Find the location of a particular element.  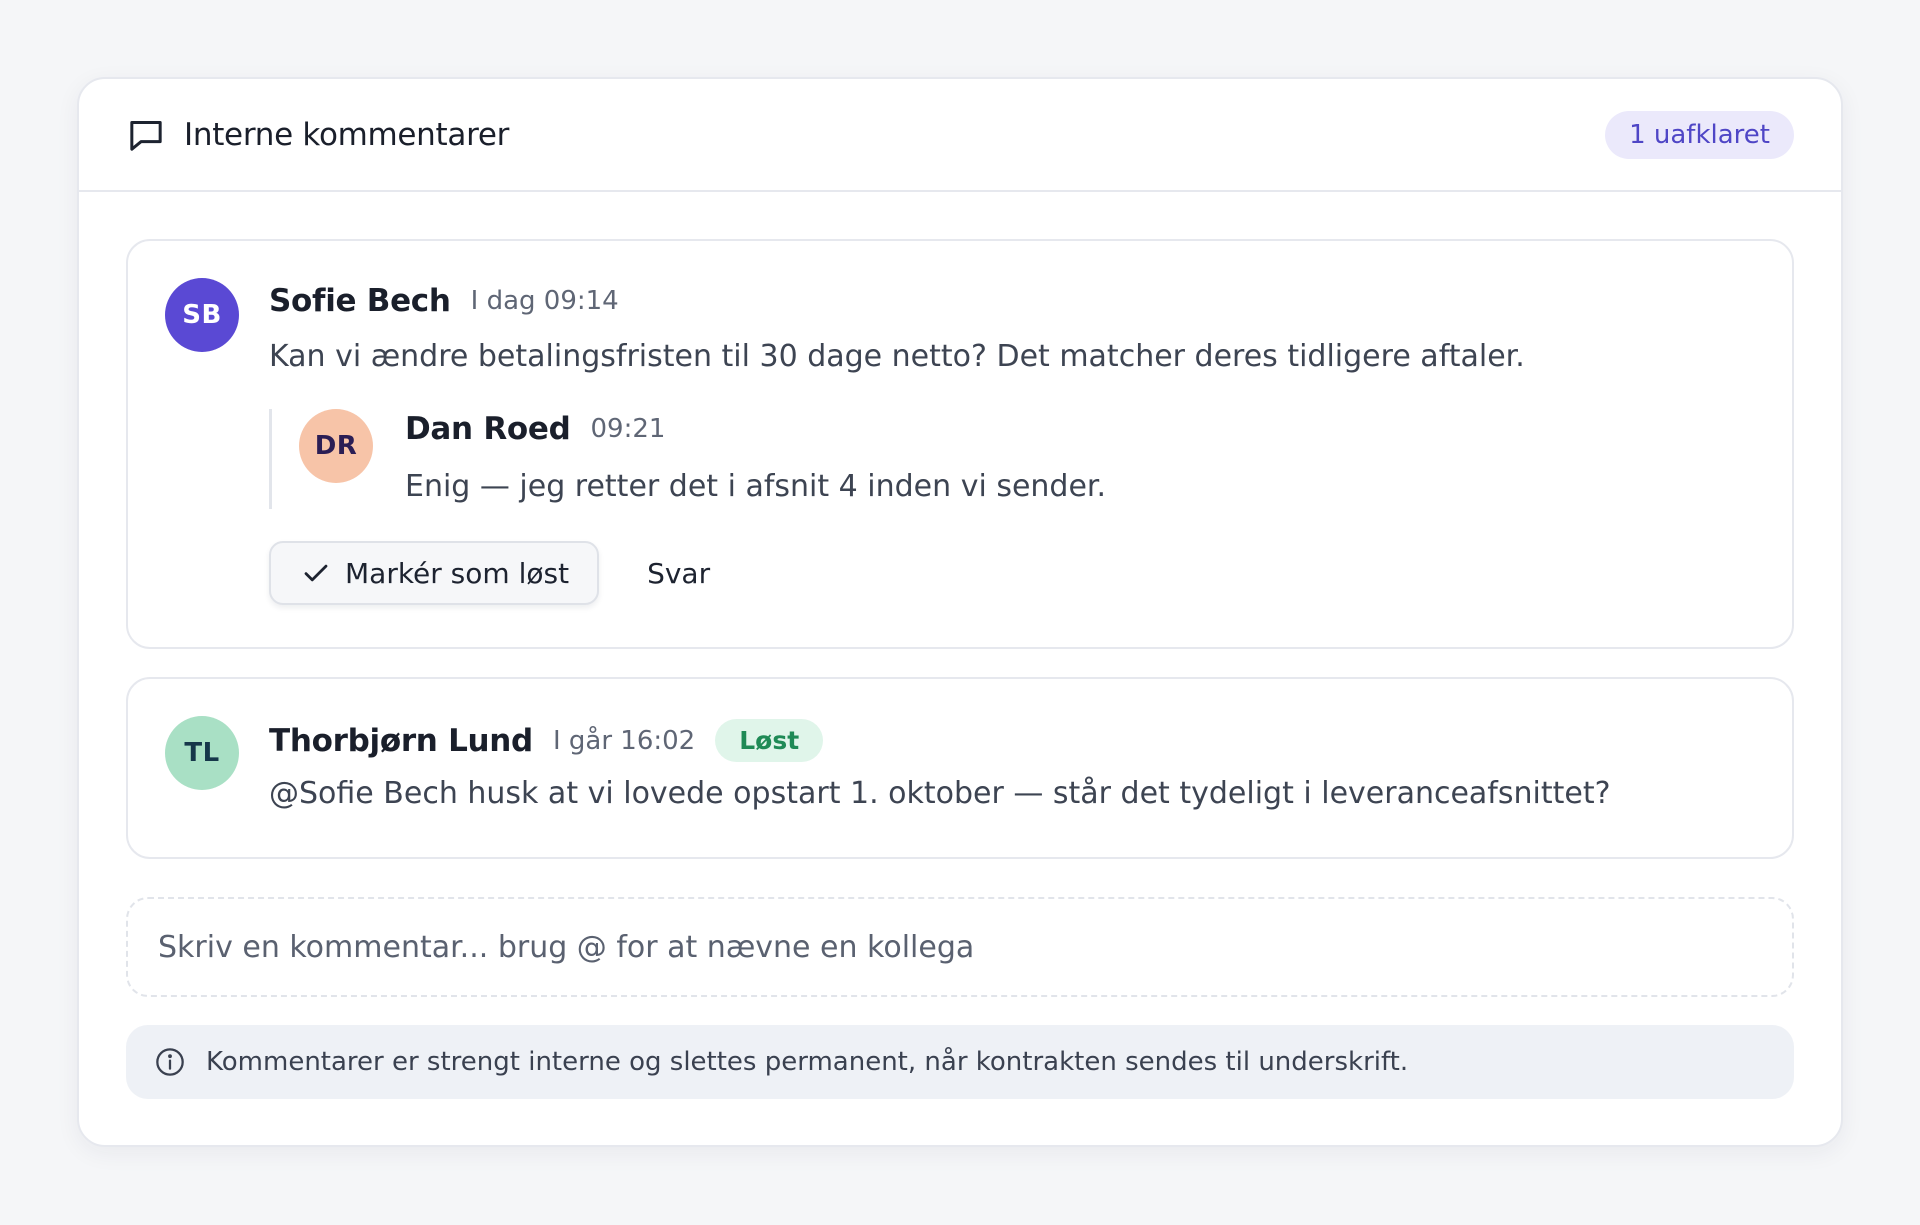

comment-time: I går 16:02 is located at coordinates (624, 740).